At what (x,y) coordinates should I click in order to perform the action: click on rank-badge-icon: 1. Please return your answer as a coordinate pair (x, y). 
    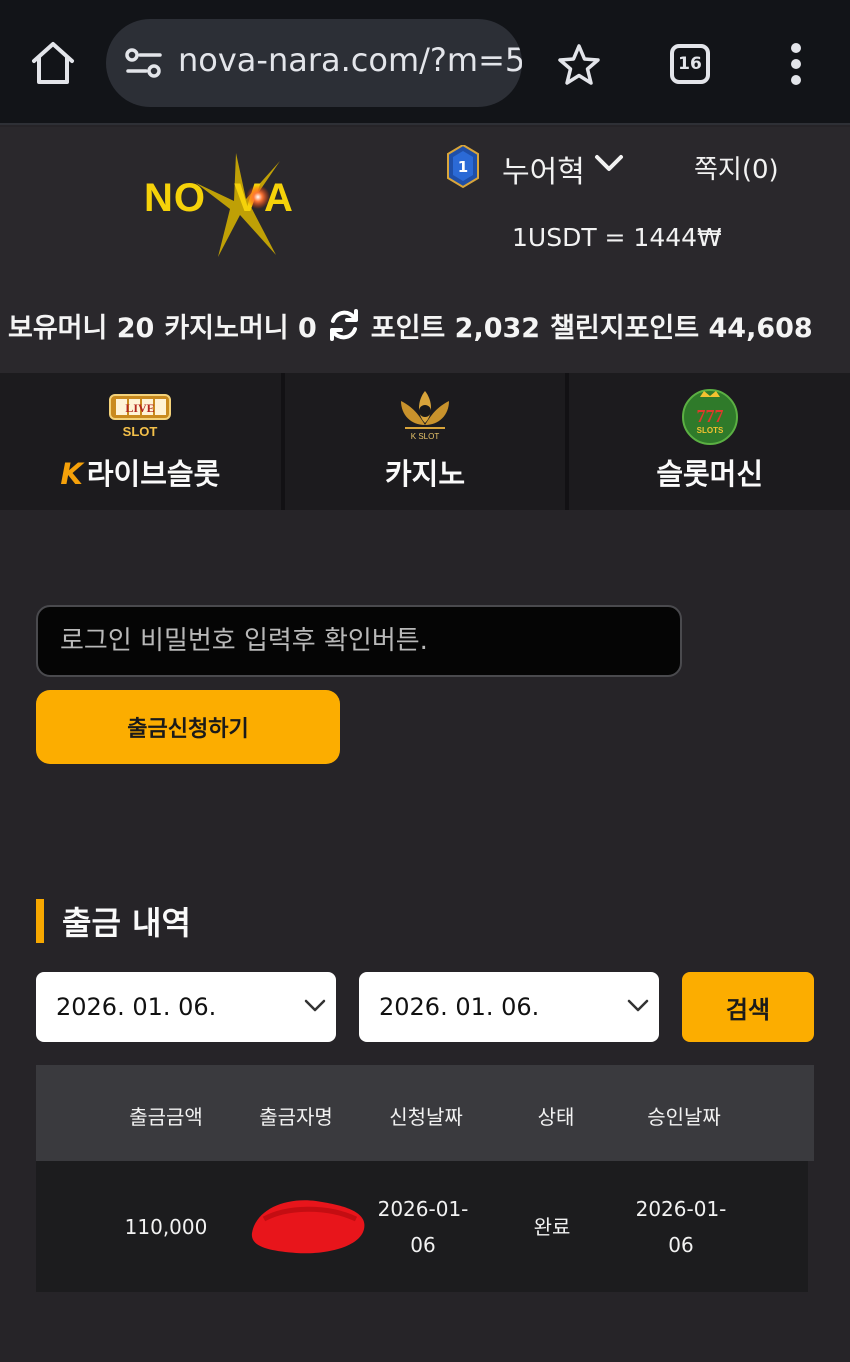
    Looking at the image, I should click on (463, 167).